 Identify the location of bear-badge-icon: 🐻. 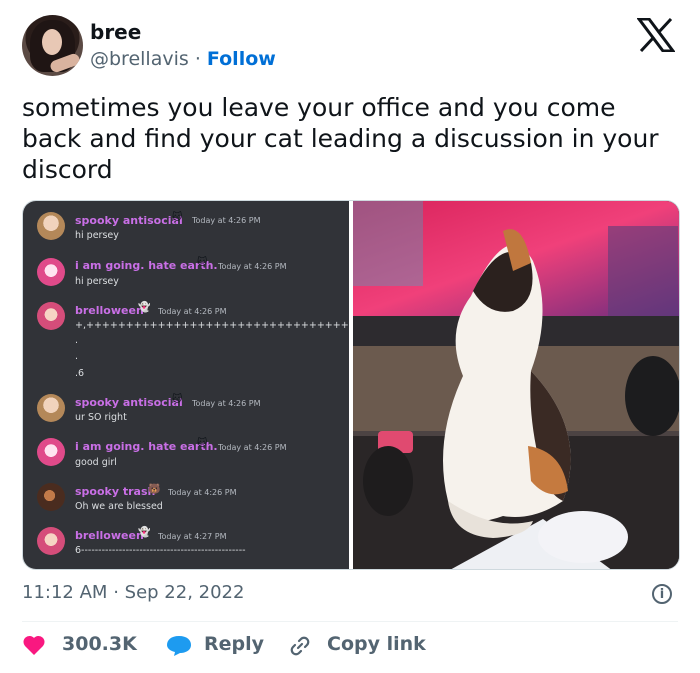
(154, 489).